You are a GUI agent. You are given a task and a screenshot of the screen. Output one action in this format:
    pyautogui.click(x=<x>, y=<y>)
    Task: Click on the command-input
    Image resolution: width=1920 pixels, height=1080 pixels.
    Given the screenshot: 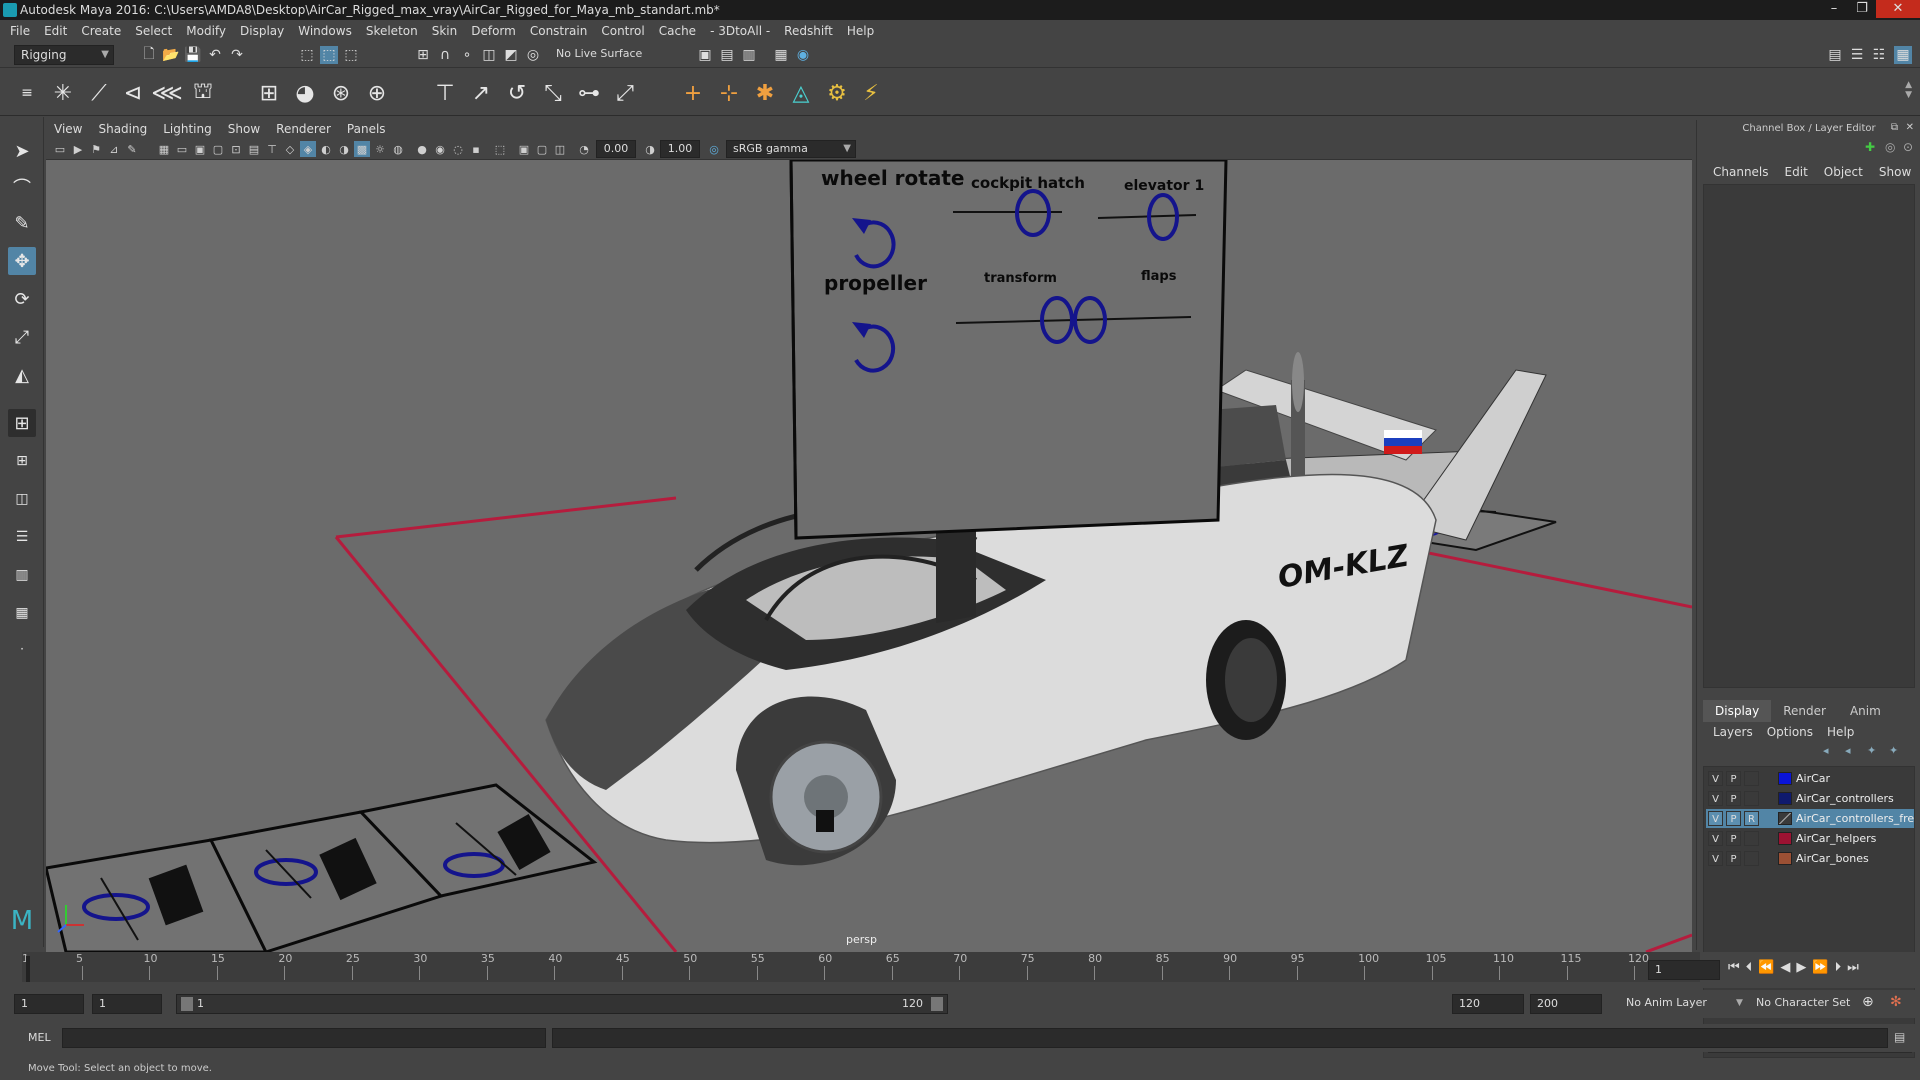 What is the action you would take?
    pyautogui.click(x=304, y=1038)
    